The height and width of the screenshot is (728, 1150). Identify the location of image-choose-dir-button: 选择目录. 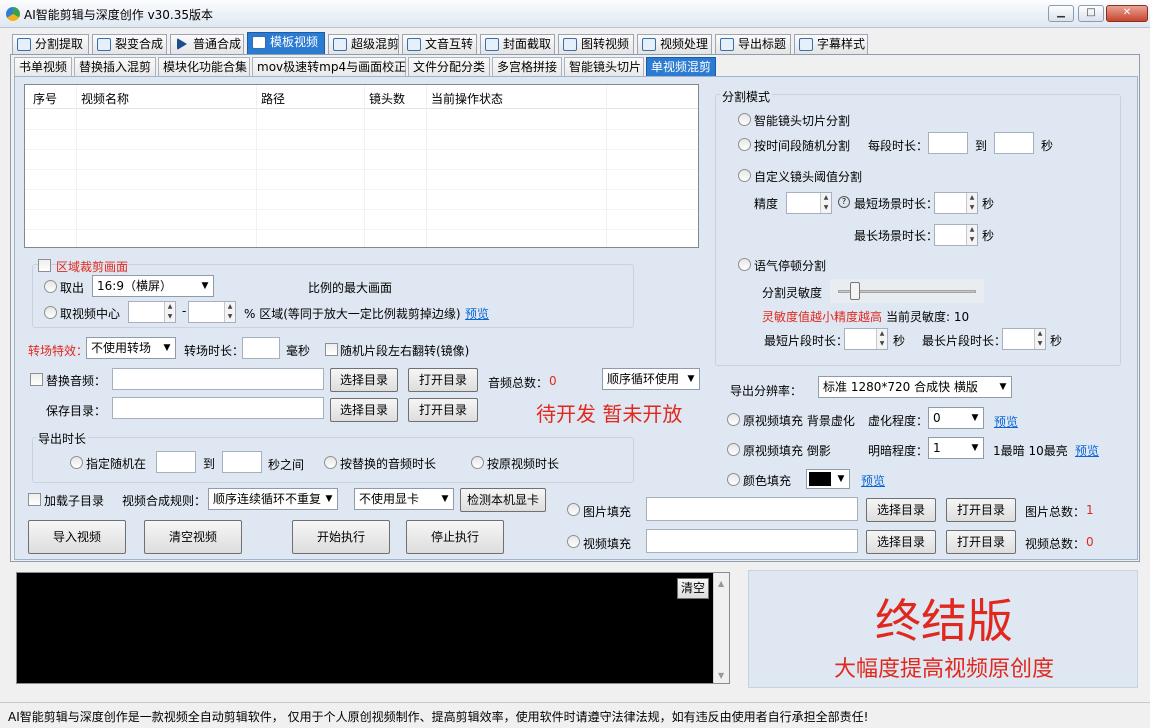
(901, 510).